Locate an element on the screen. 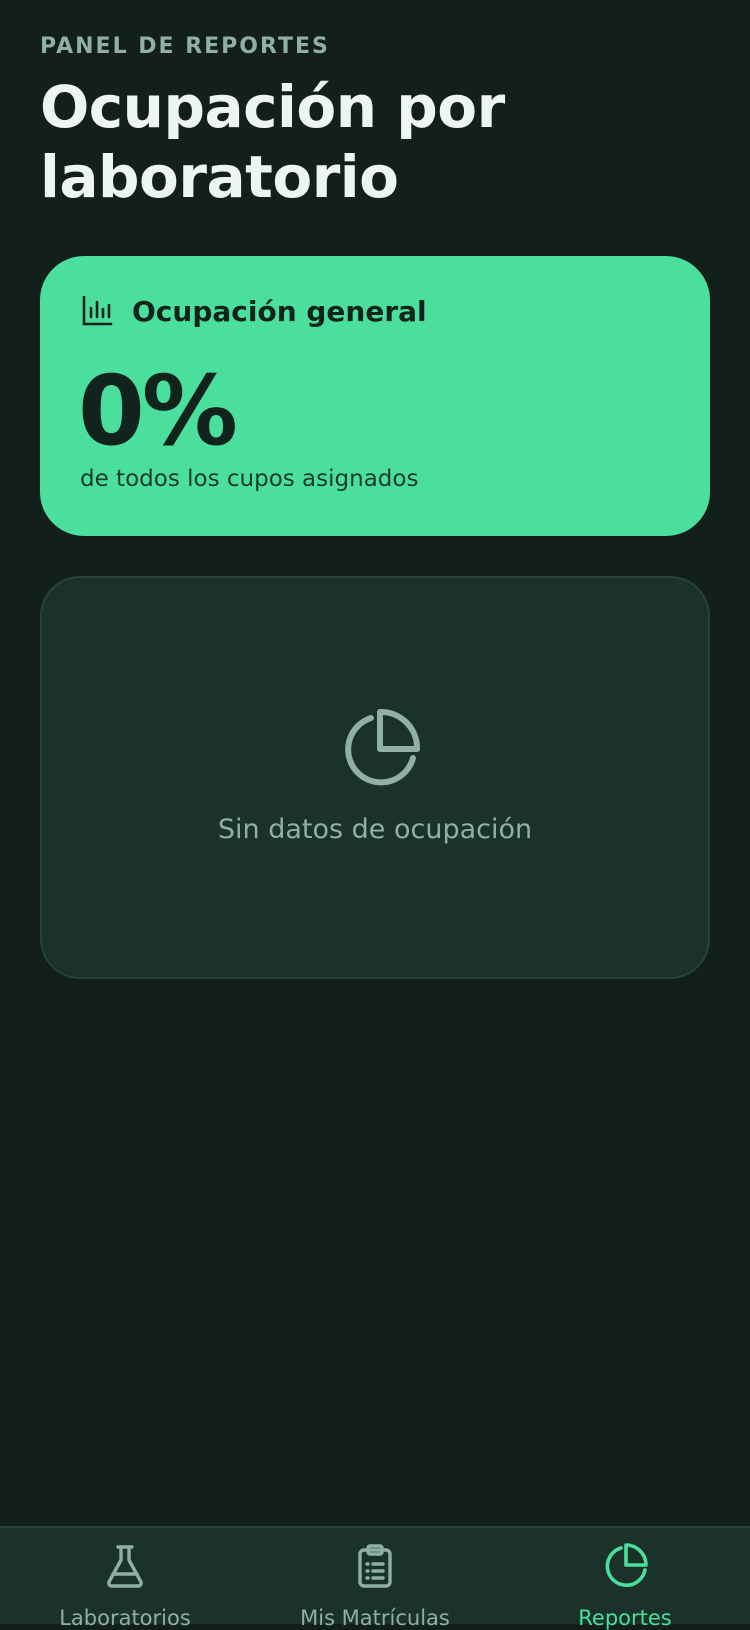 The width and height of the screenshot is (750, 1630). summary-header: Ocupación general is located at coordinates (253, 311).